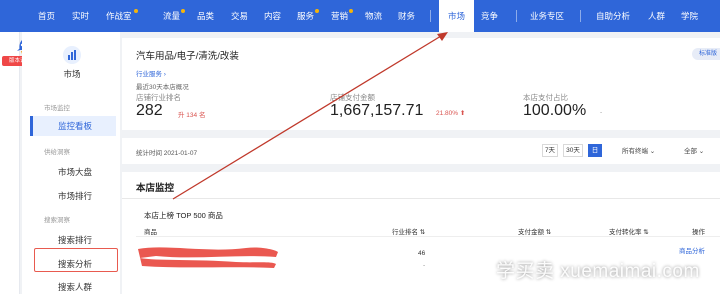  What do you see at coordinates (73, 240) in the screenshot?
I see `sidebar-item-search-ranking: 搜索排行` at bounding box center [73, 240].